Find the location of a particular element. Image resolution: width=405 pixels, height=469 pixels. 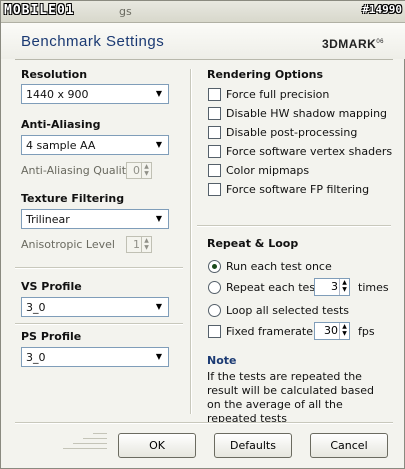

radio-label: Loop all selected tests is located at coordinates (288, 310).